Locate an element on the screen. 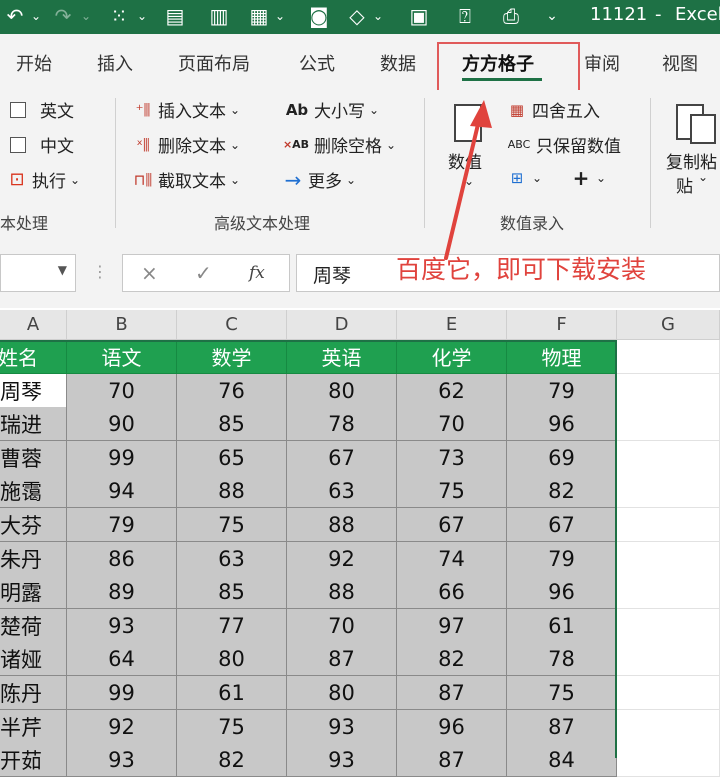 This screenshot has height=777, width=720. edit-button: ⊞ ⌄ is located at coordinates (524, 178).